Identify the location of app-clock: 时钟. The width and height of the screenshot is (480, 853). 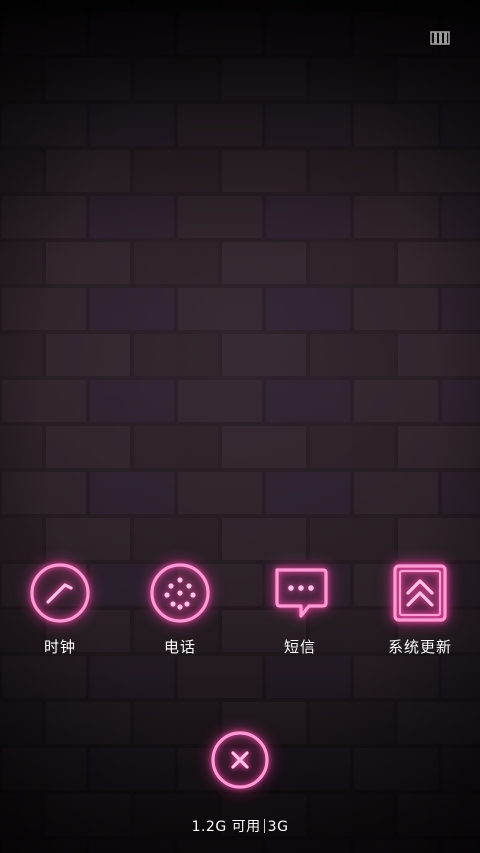
(60, 610).